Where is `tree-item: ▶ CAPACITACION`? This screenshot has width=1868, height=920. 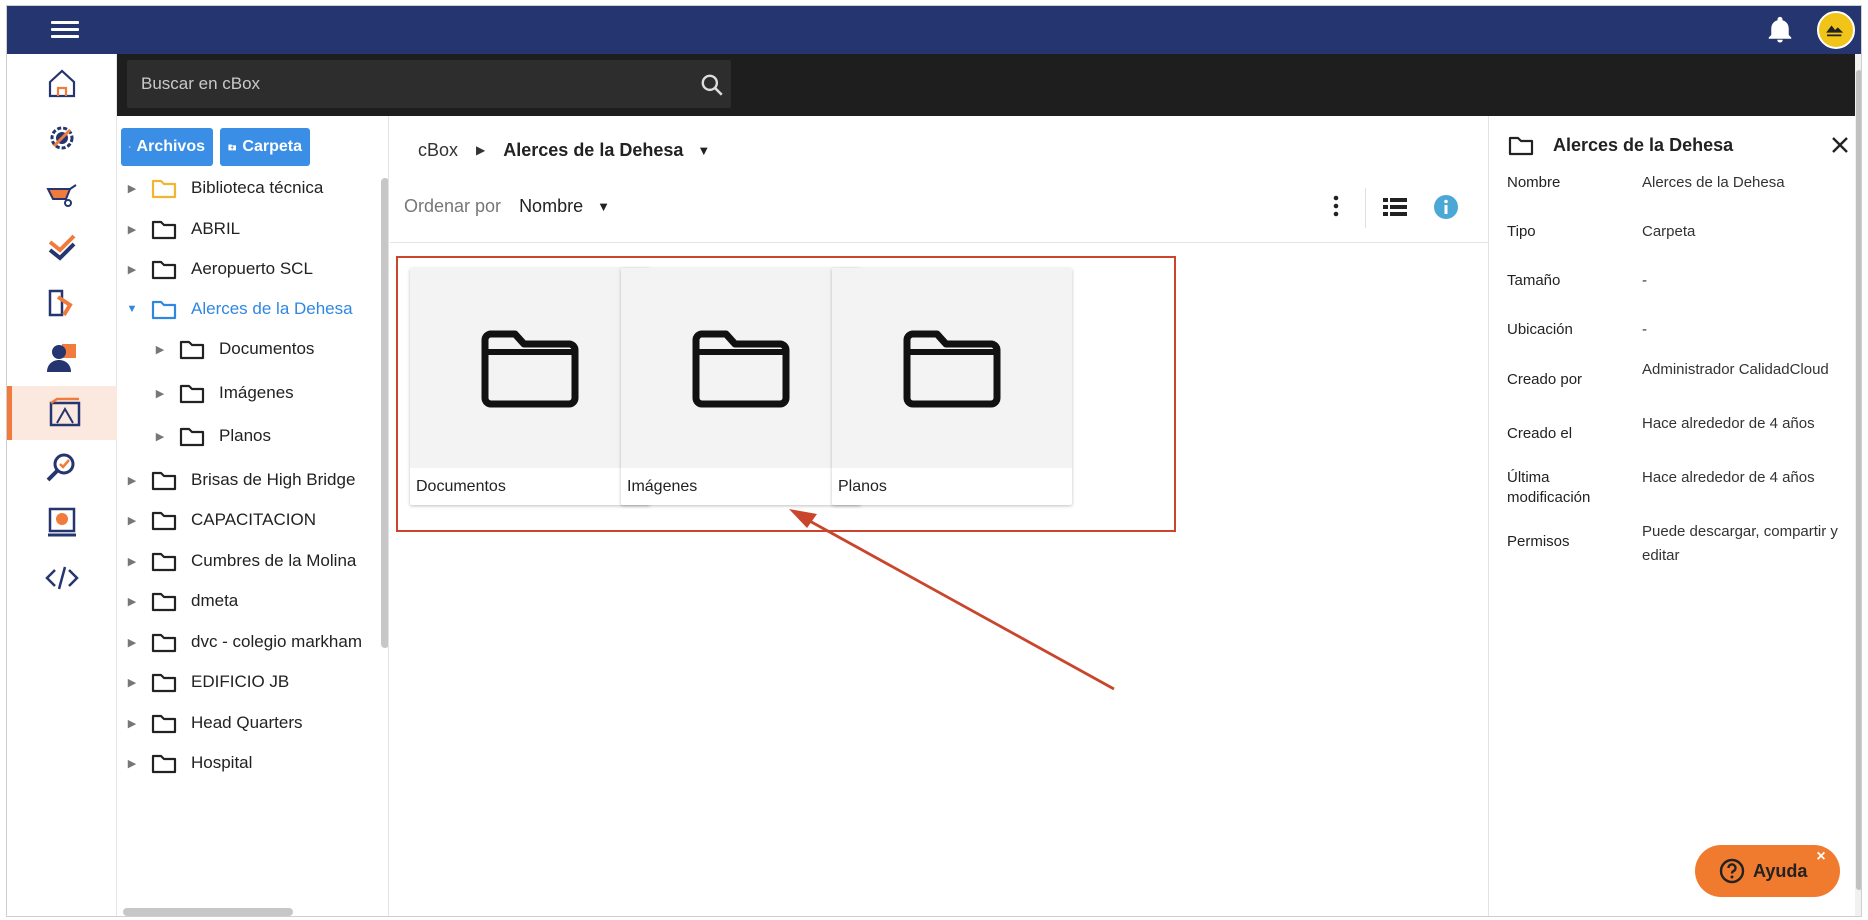
tree-item: ▶ CAPACITACION is located at coordinates (220, 520).